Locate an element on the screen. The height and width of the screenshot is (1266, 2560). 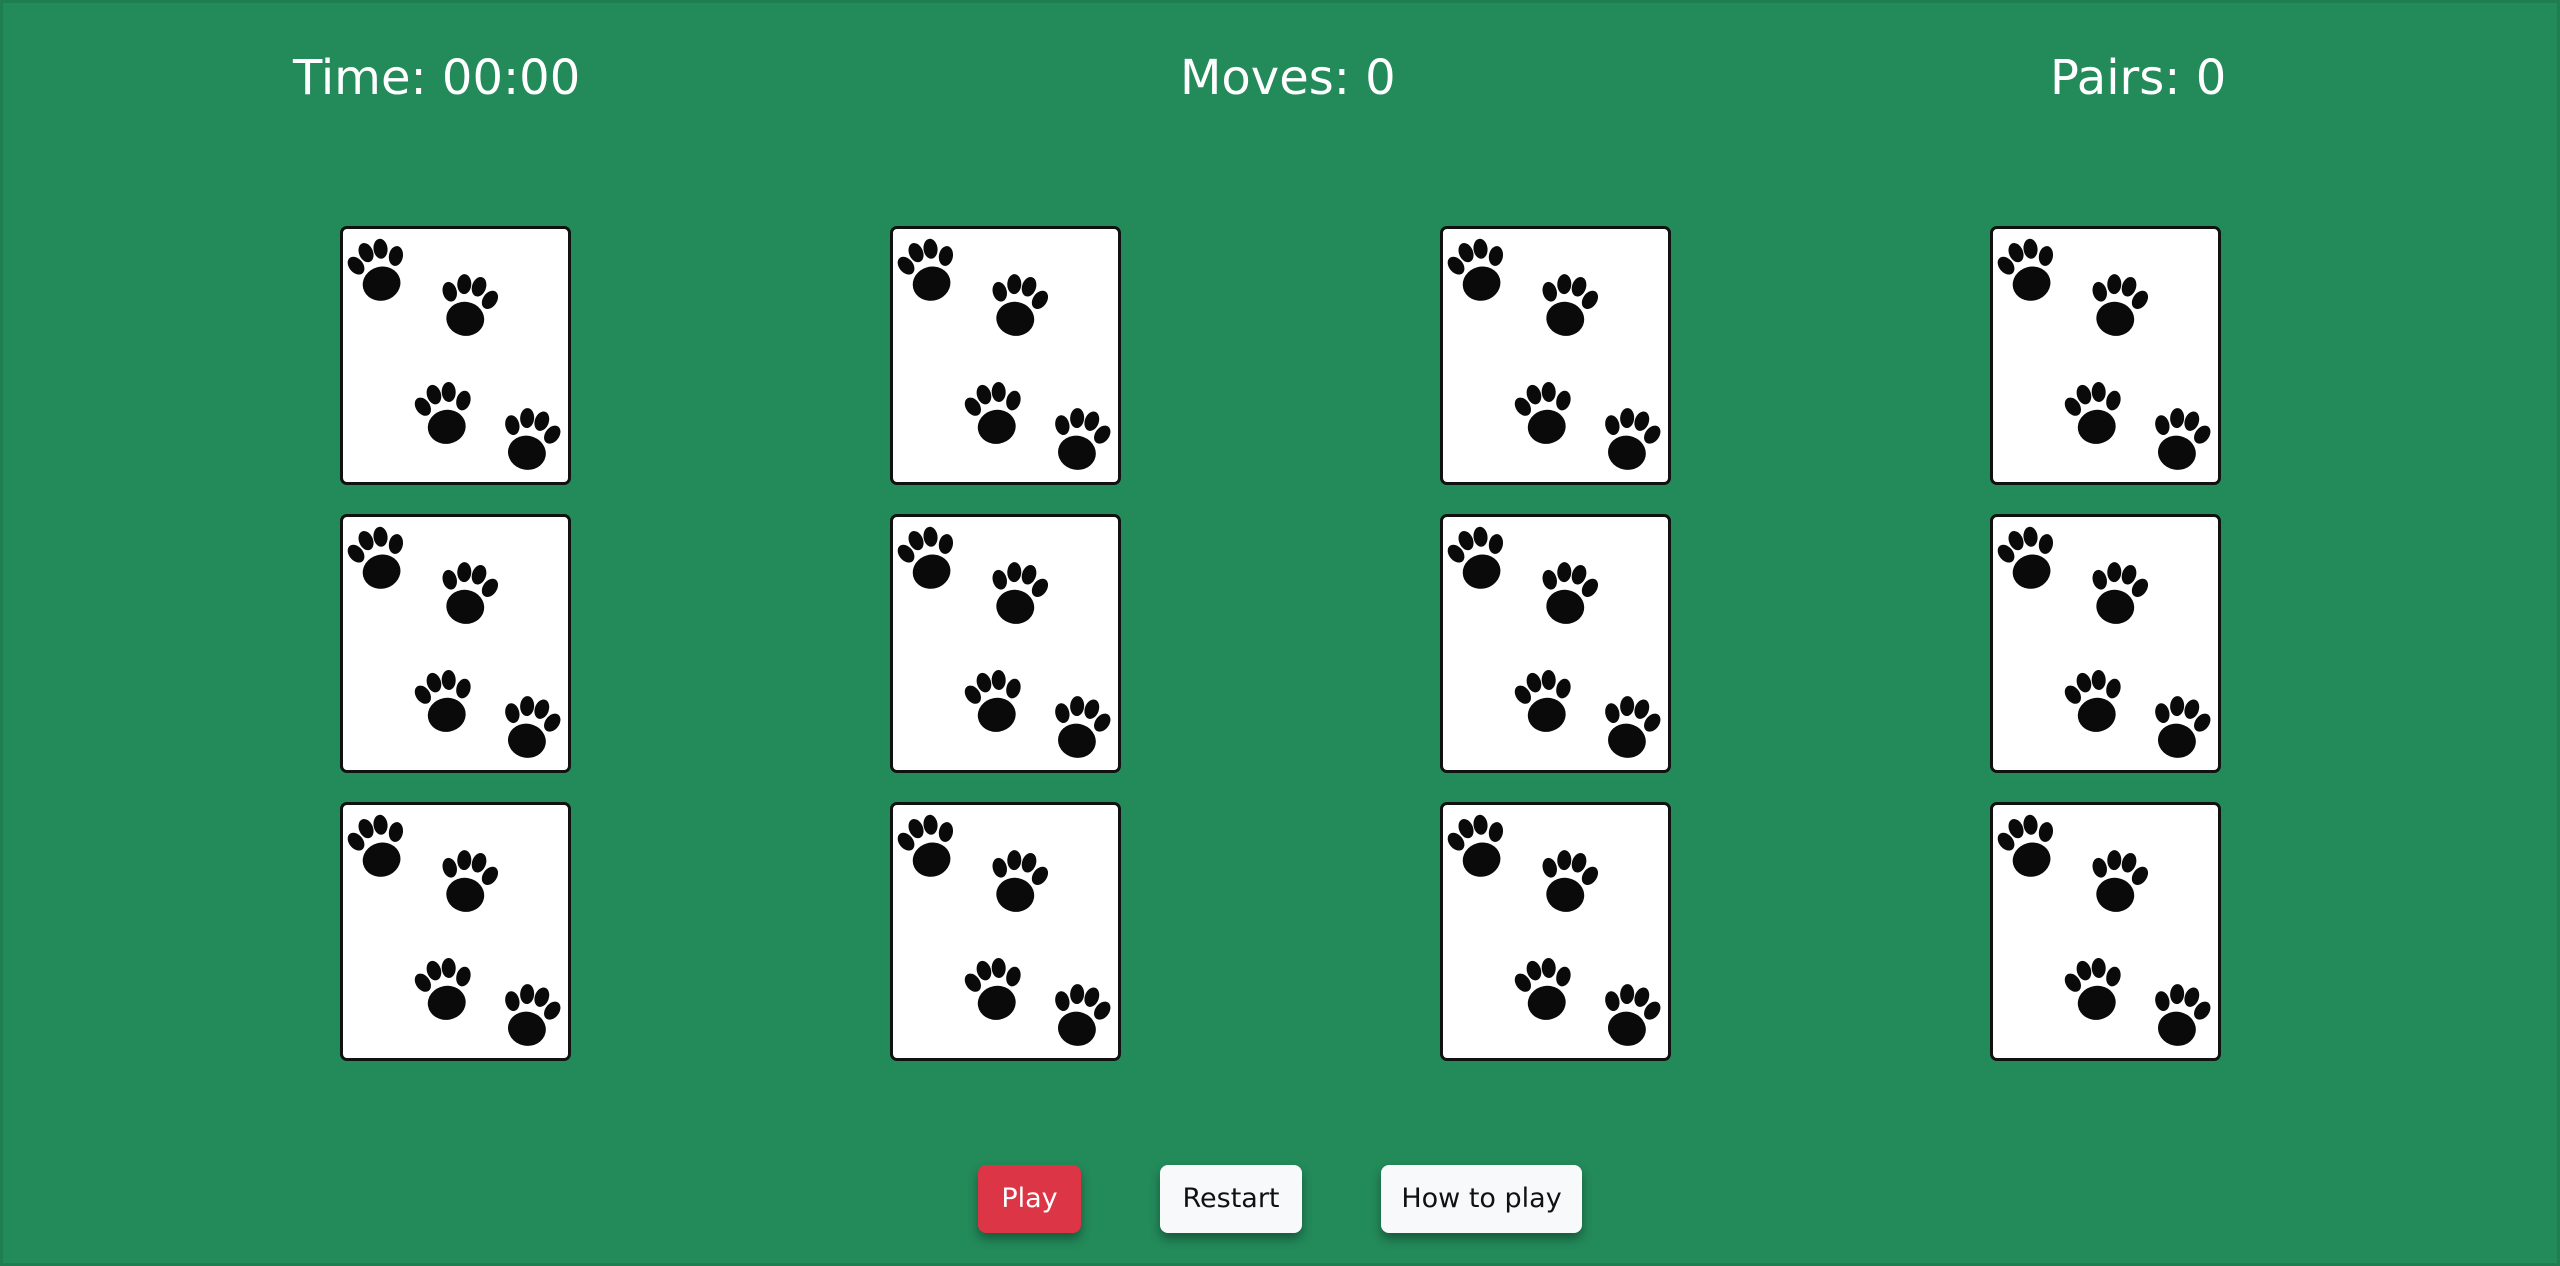
restart-button: Restart is located at coordinates (1231, 1199).